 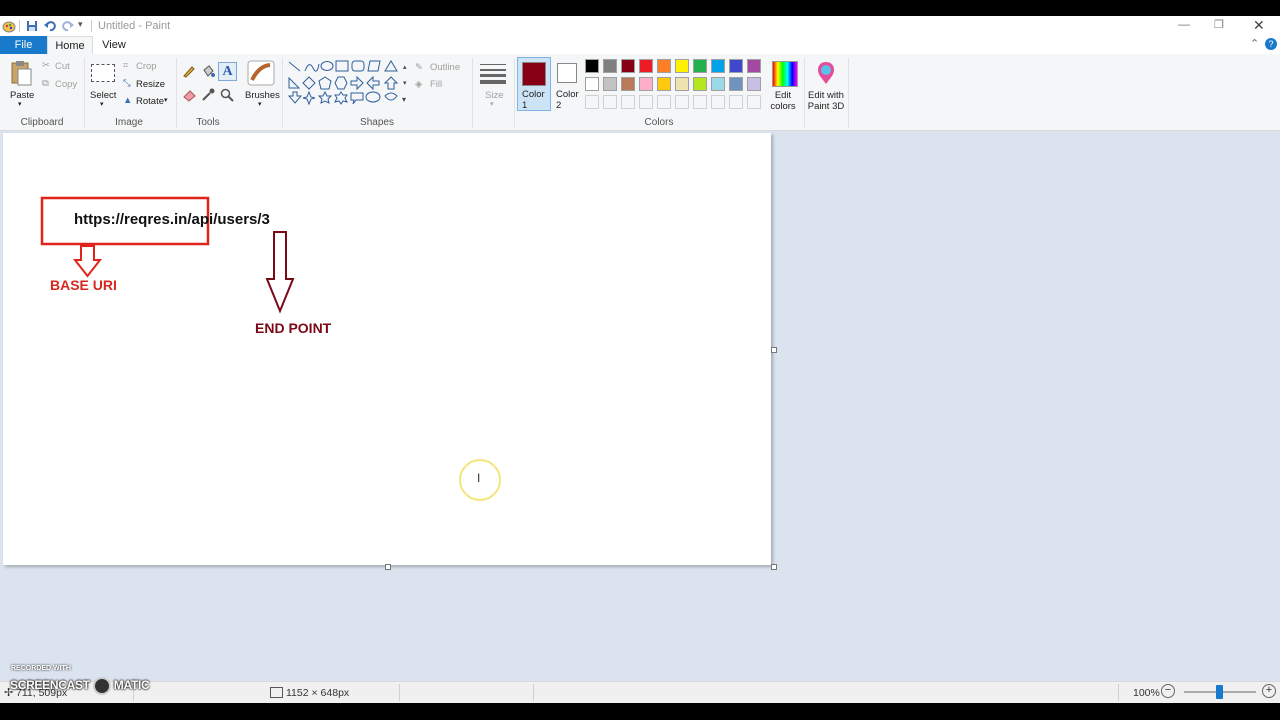 I want to click on color1-label: Color 1, so click(x=533, y=100).